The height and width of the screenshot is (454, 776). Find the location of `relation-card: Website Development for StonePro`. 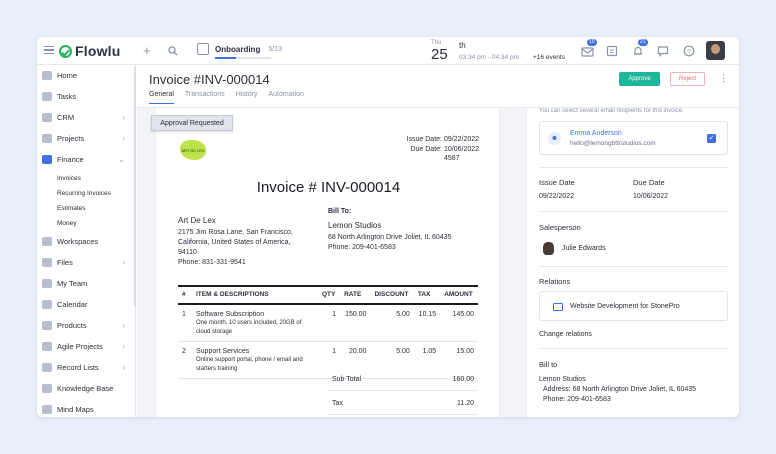

relation-card: Website Development for StonePro is located at coordinates (633, 306).